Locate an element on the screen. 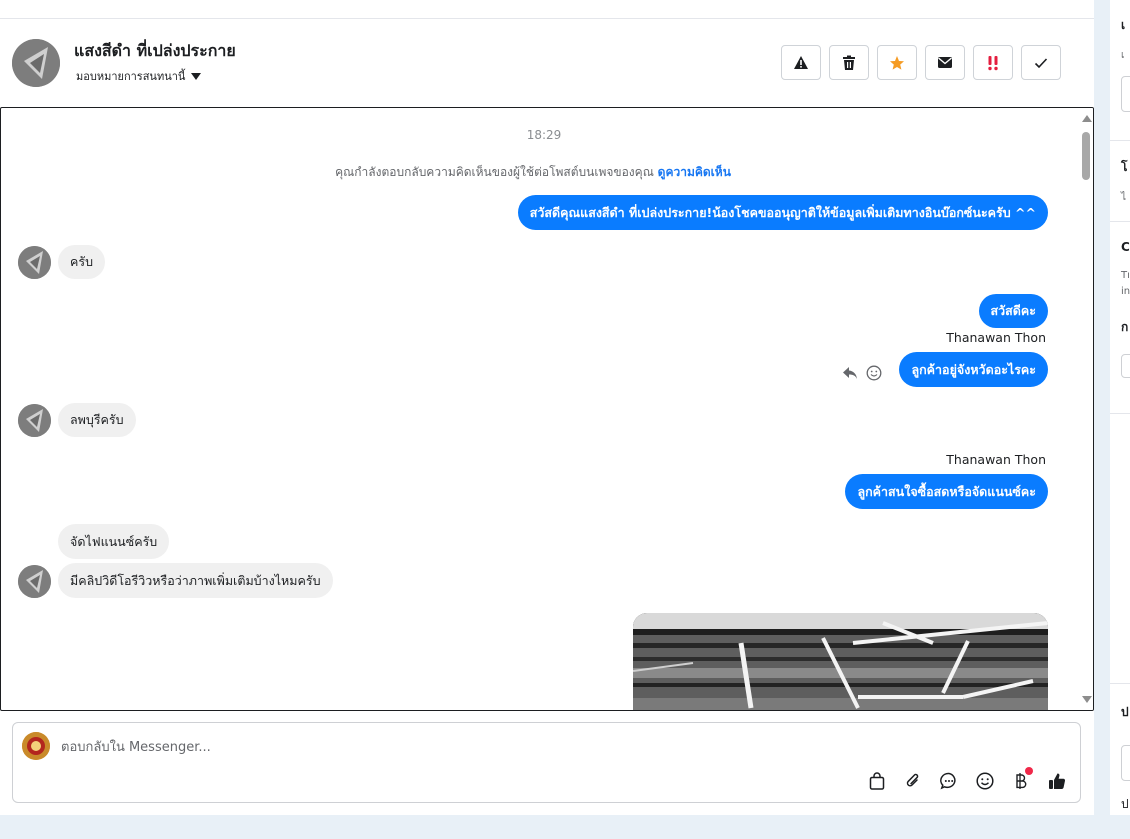  message-bubble-outgoing: สวัสดีคะ is located at coordinates (1013, 311).